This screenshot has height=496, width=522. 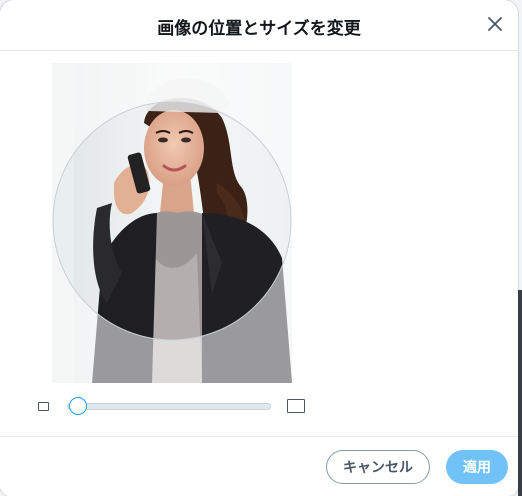 I want to click on small-square-icon, so click(x=43, y=406).